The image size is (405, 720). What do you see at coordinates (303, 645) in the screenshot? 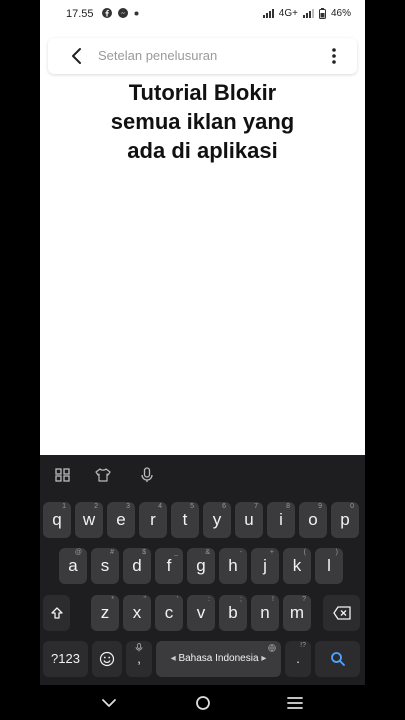
I see `period-hint: !?` at bounding box center [303, 645].